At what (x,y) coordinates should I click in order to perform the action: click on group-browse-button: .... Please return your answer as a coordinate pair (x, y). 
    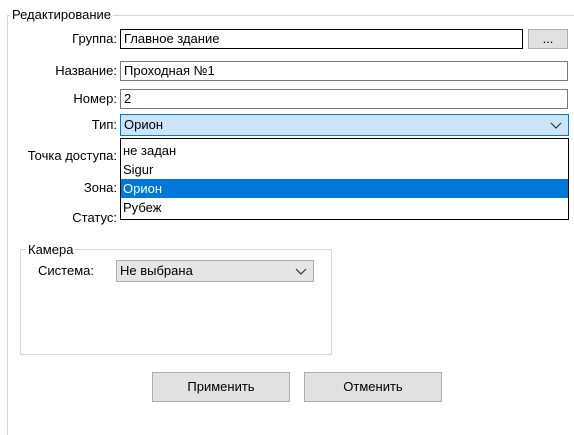
    Looking at the image, I should click on (548, 39).